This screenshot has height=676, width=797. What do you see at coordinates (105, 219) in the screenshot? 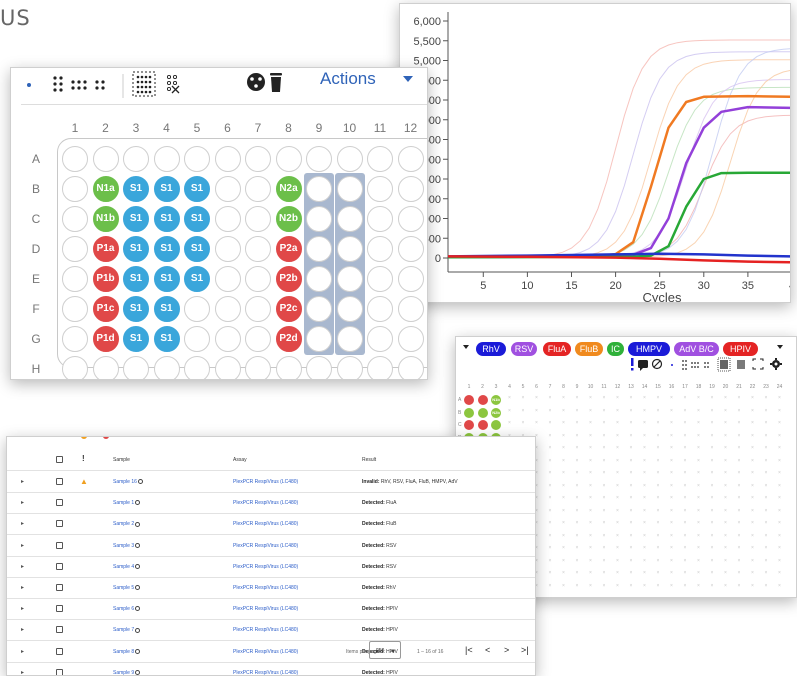
I see `plate-well: N1b` at bounding box center [105, 219].